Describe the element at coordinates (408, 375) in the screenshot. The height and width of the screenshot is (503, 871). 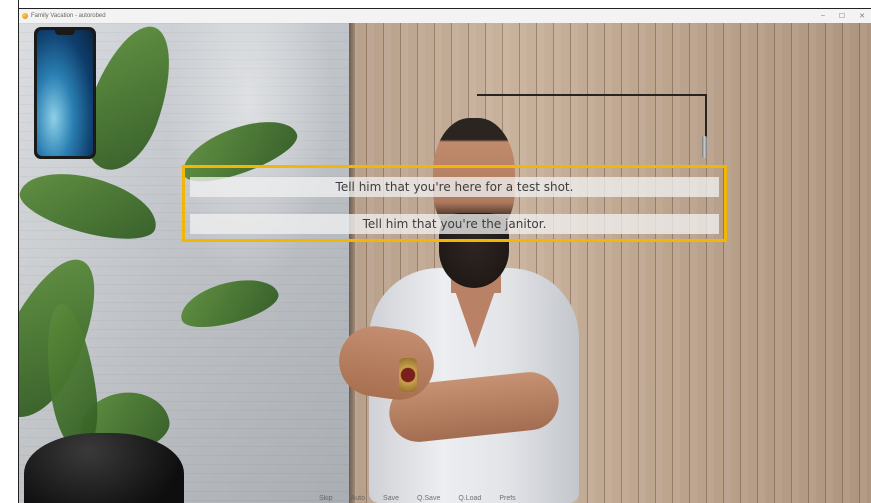
I see `wristwatch` at that location.